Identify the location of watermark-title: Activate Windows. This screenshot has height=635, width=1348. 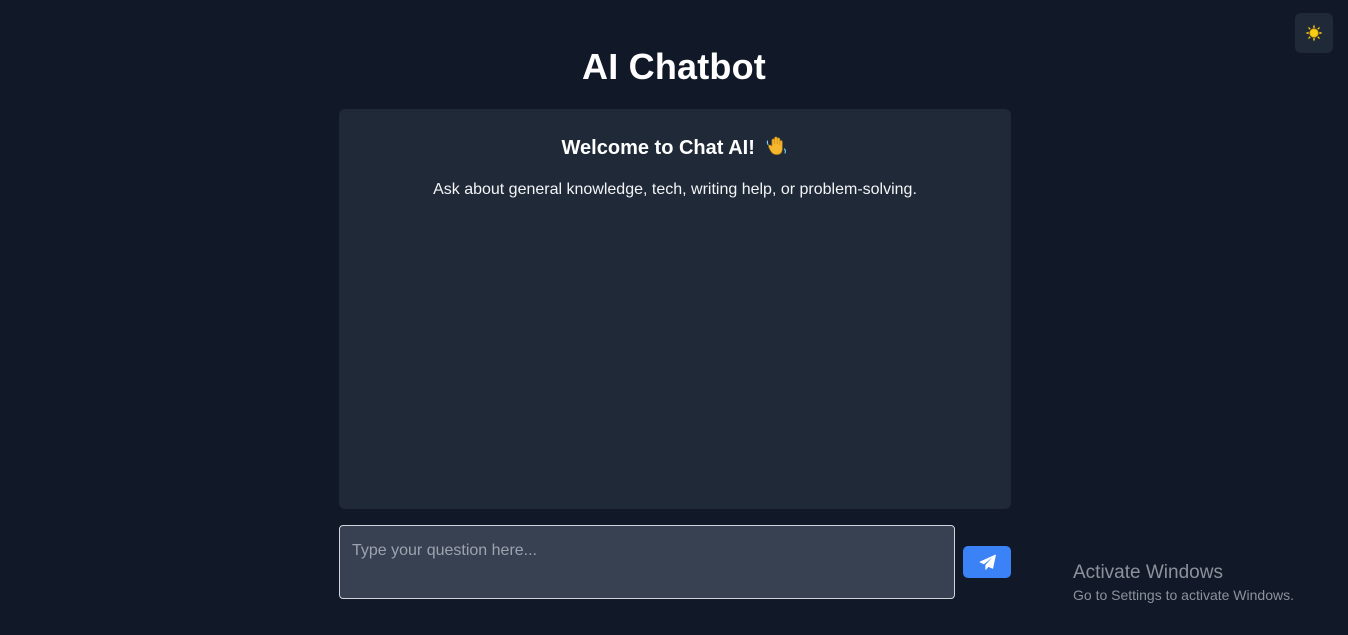
(1148, 572).